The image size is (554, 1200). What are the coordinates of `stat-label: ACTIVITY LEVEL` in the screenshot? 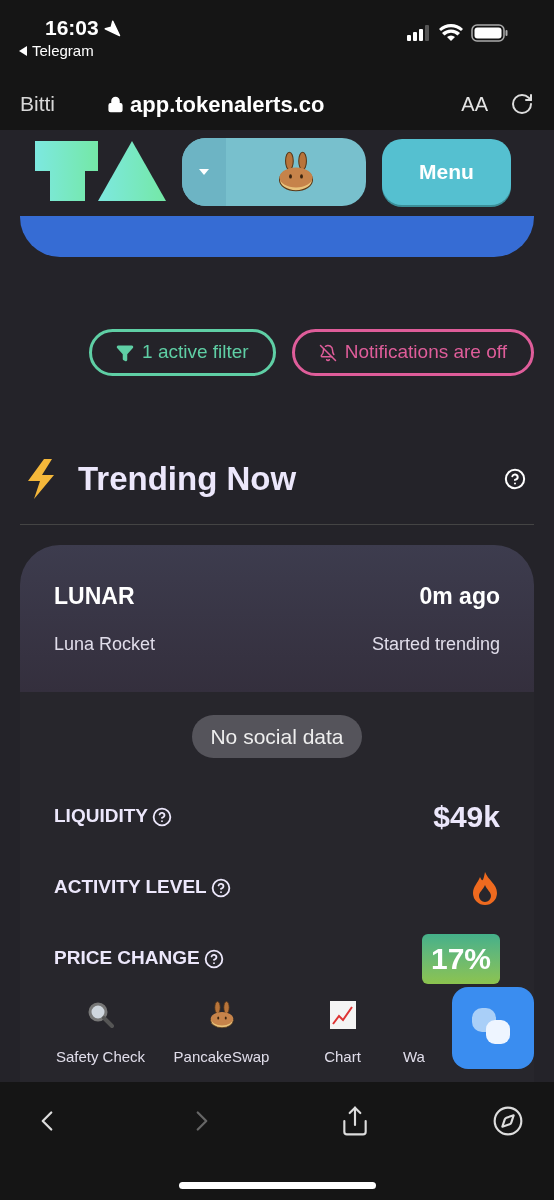 It's located at (130, 887).